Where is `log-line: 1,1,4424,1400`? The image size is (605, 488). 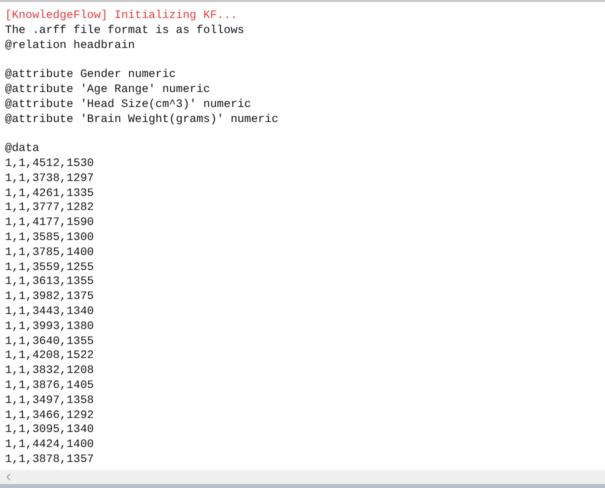 log-line: 1,1,4424,1400 is located at coordinates (49, 445).